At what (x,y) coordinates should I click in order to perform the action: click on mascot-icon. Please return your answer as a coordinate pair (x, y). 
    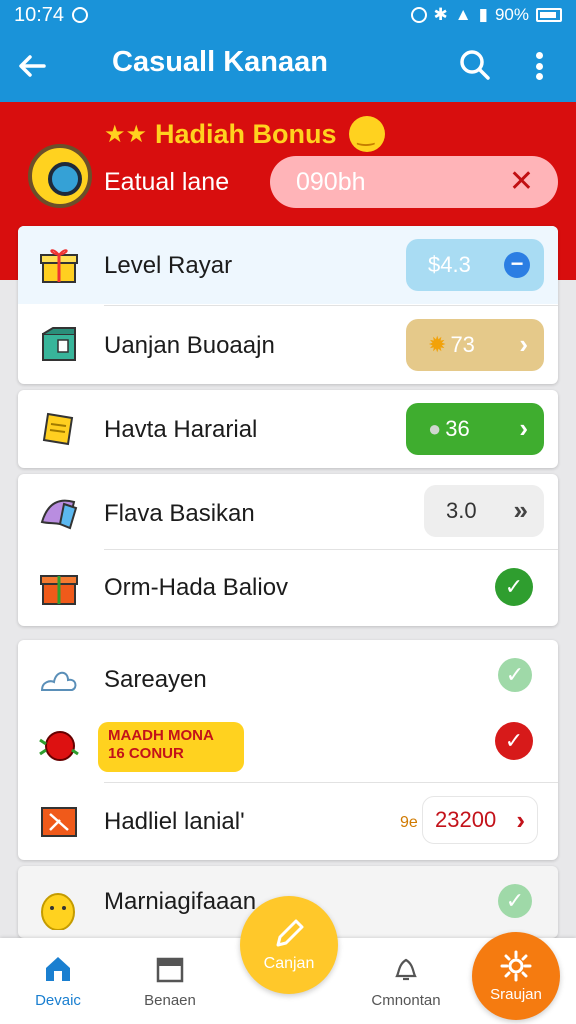
    Looking at the image, I should click on (60, 176).